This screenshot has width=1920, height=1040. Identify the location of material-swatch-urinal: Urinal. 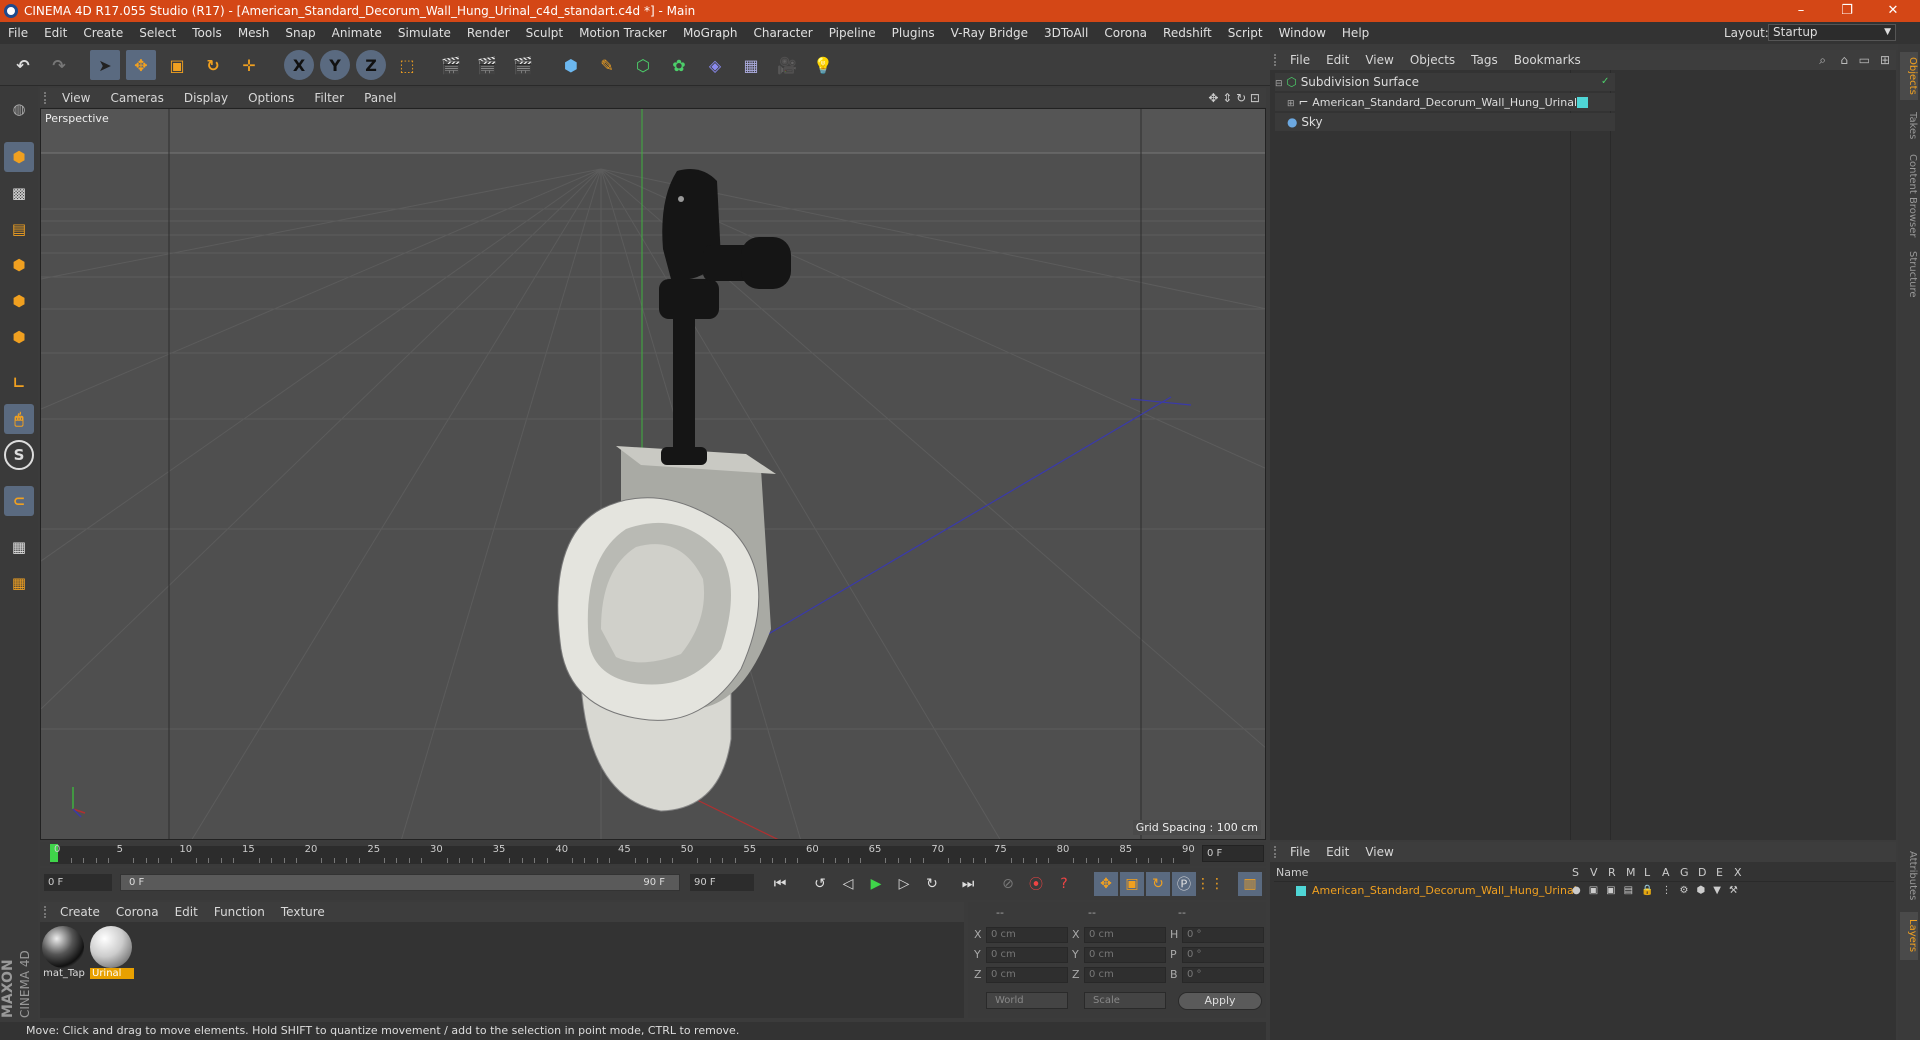
(112, 955).